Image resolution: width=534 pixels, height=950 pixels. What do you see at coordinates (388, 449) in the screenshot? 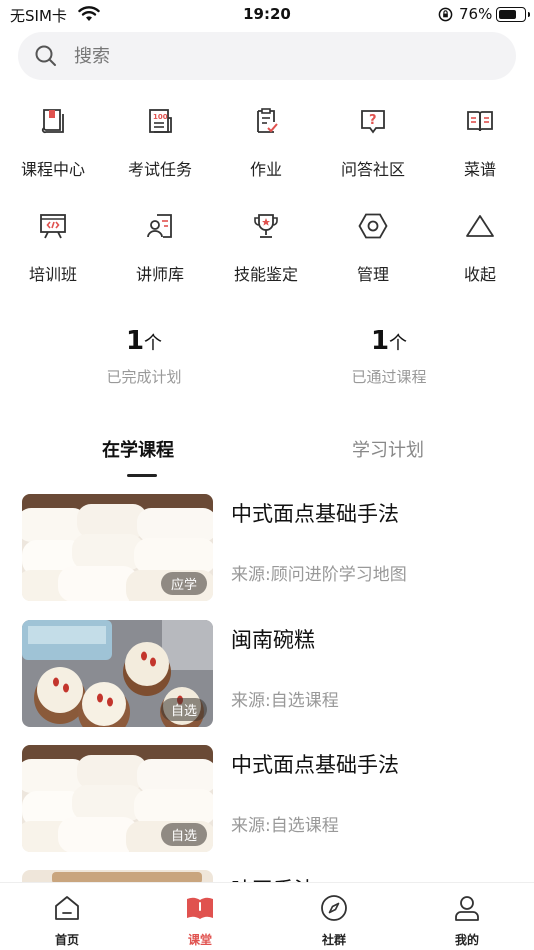
I see `tab-study-plans: 学习计划` at bounding box center [388, 449].